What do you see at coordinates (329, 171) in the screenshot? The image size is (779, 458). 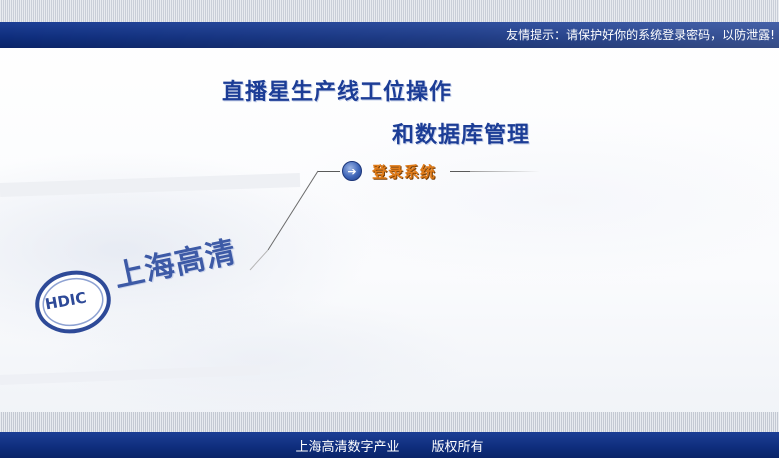 I see `login-divider-left` at bounding box center [329, 171].